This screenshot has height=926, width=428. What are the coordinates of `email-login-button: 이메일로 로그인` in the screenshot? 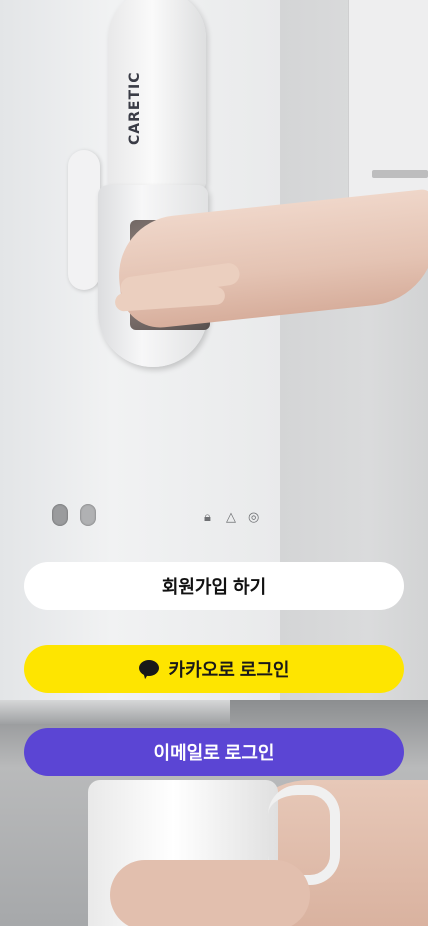 It's located at (214, 752).